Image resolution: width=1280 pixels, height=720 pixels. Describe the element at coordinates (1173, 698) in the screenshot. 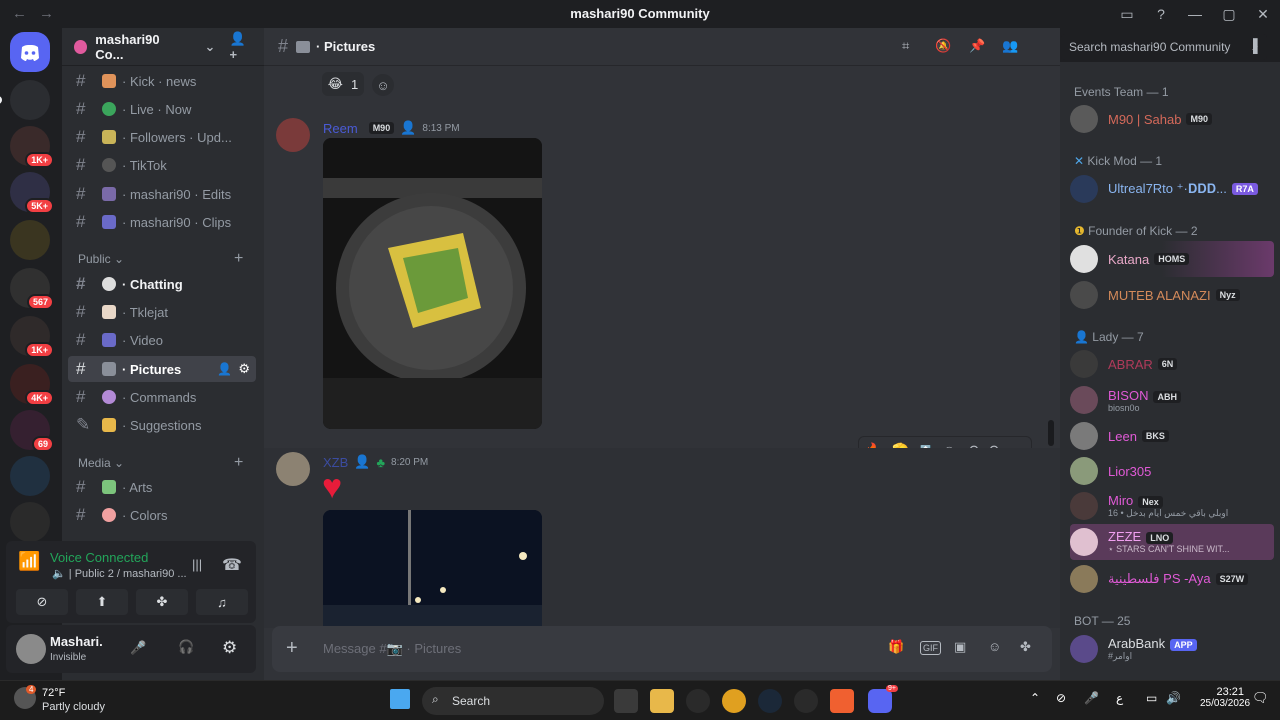

I see `volume-icon: 🔊` at that location.